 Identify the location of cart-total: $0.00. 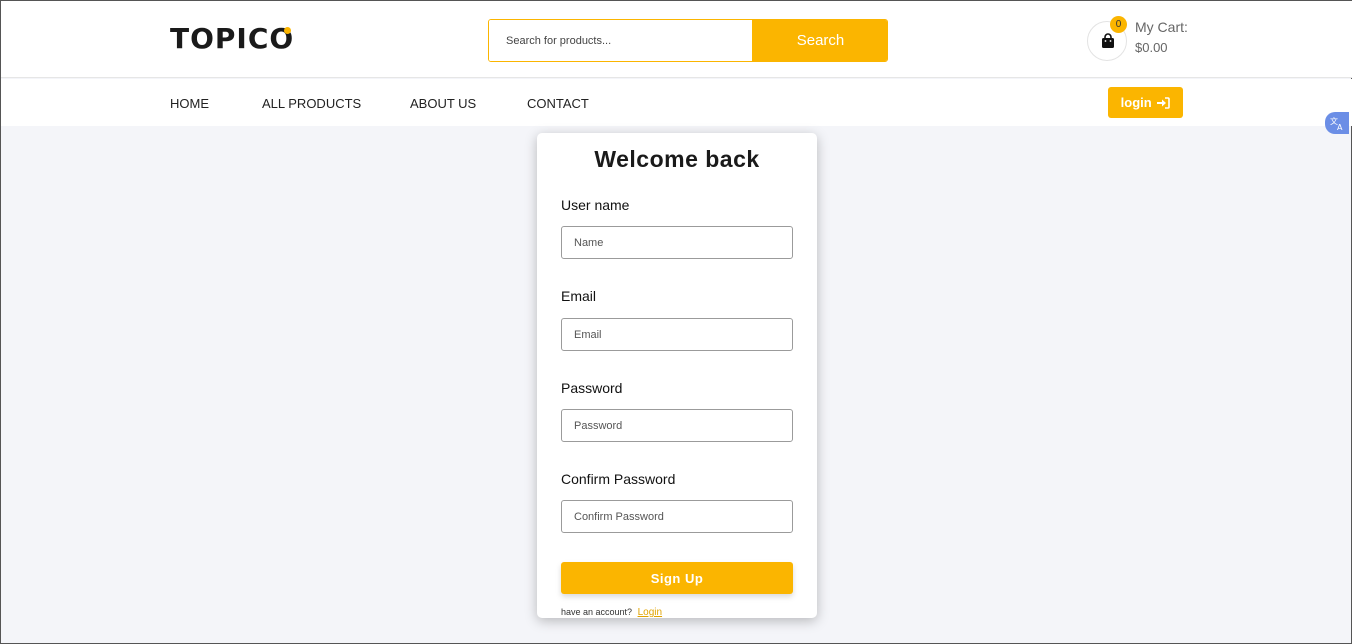
(1151, 47).